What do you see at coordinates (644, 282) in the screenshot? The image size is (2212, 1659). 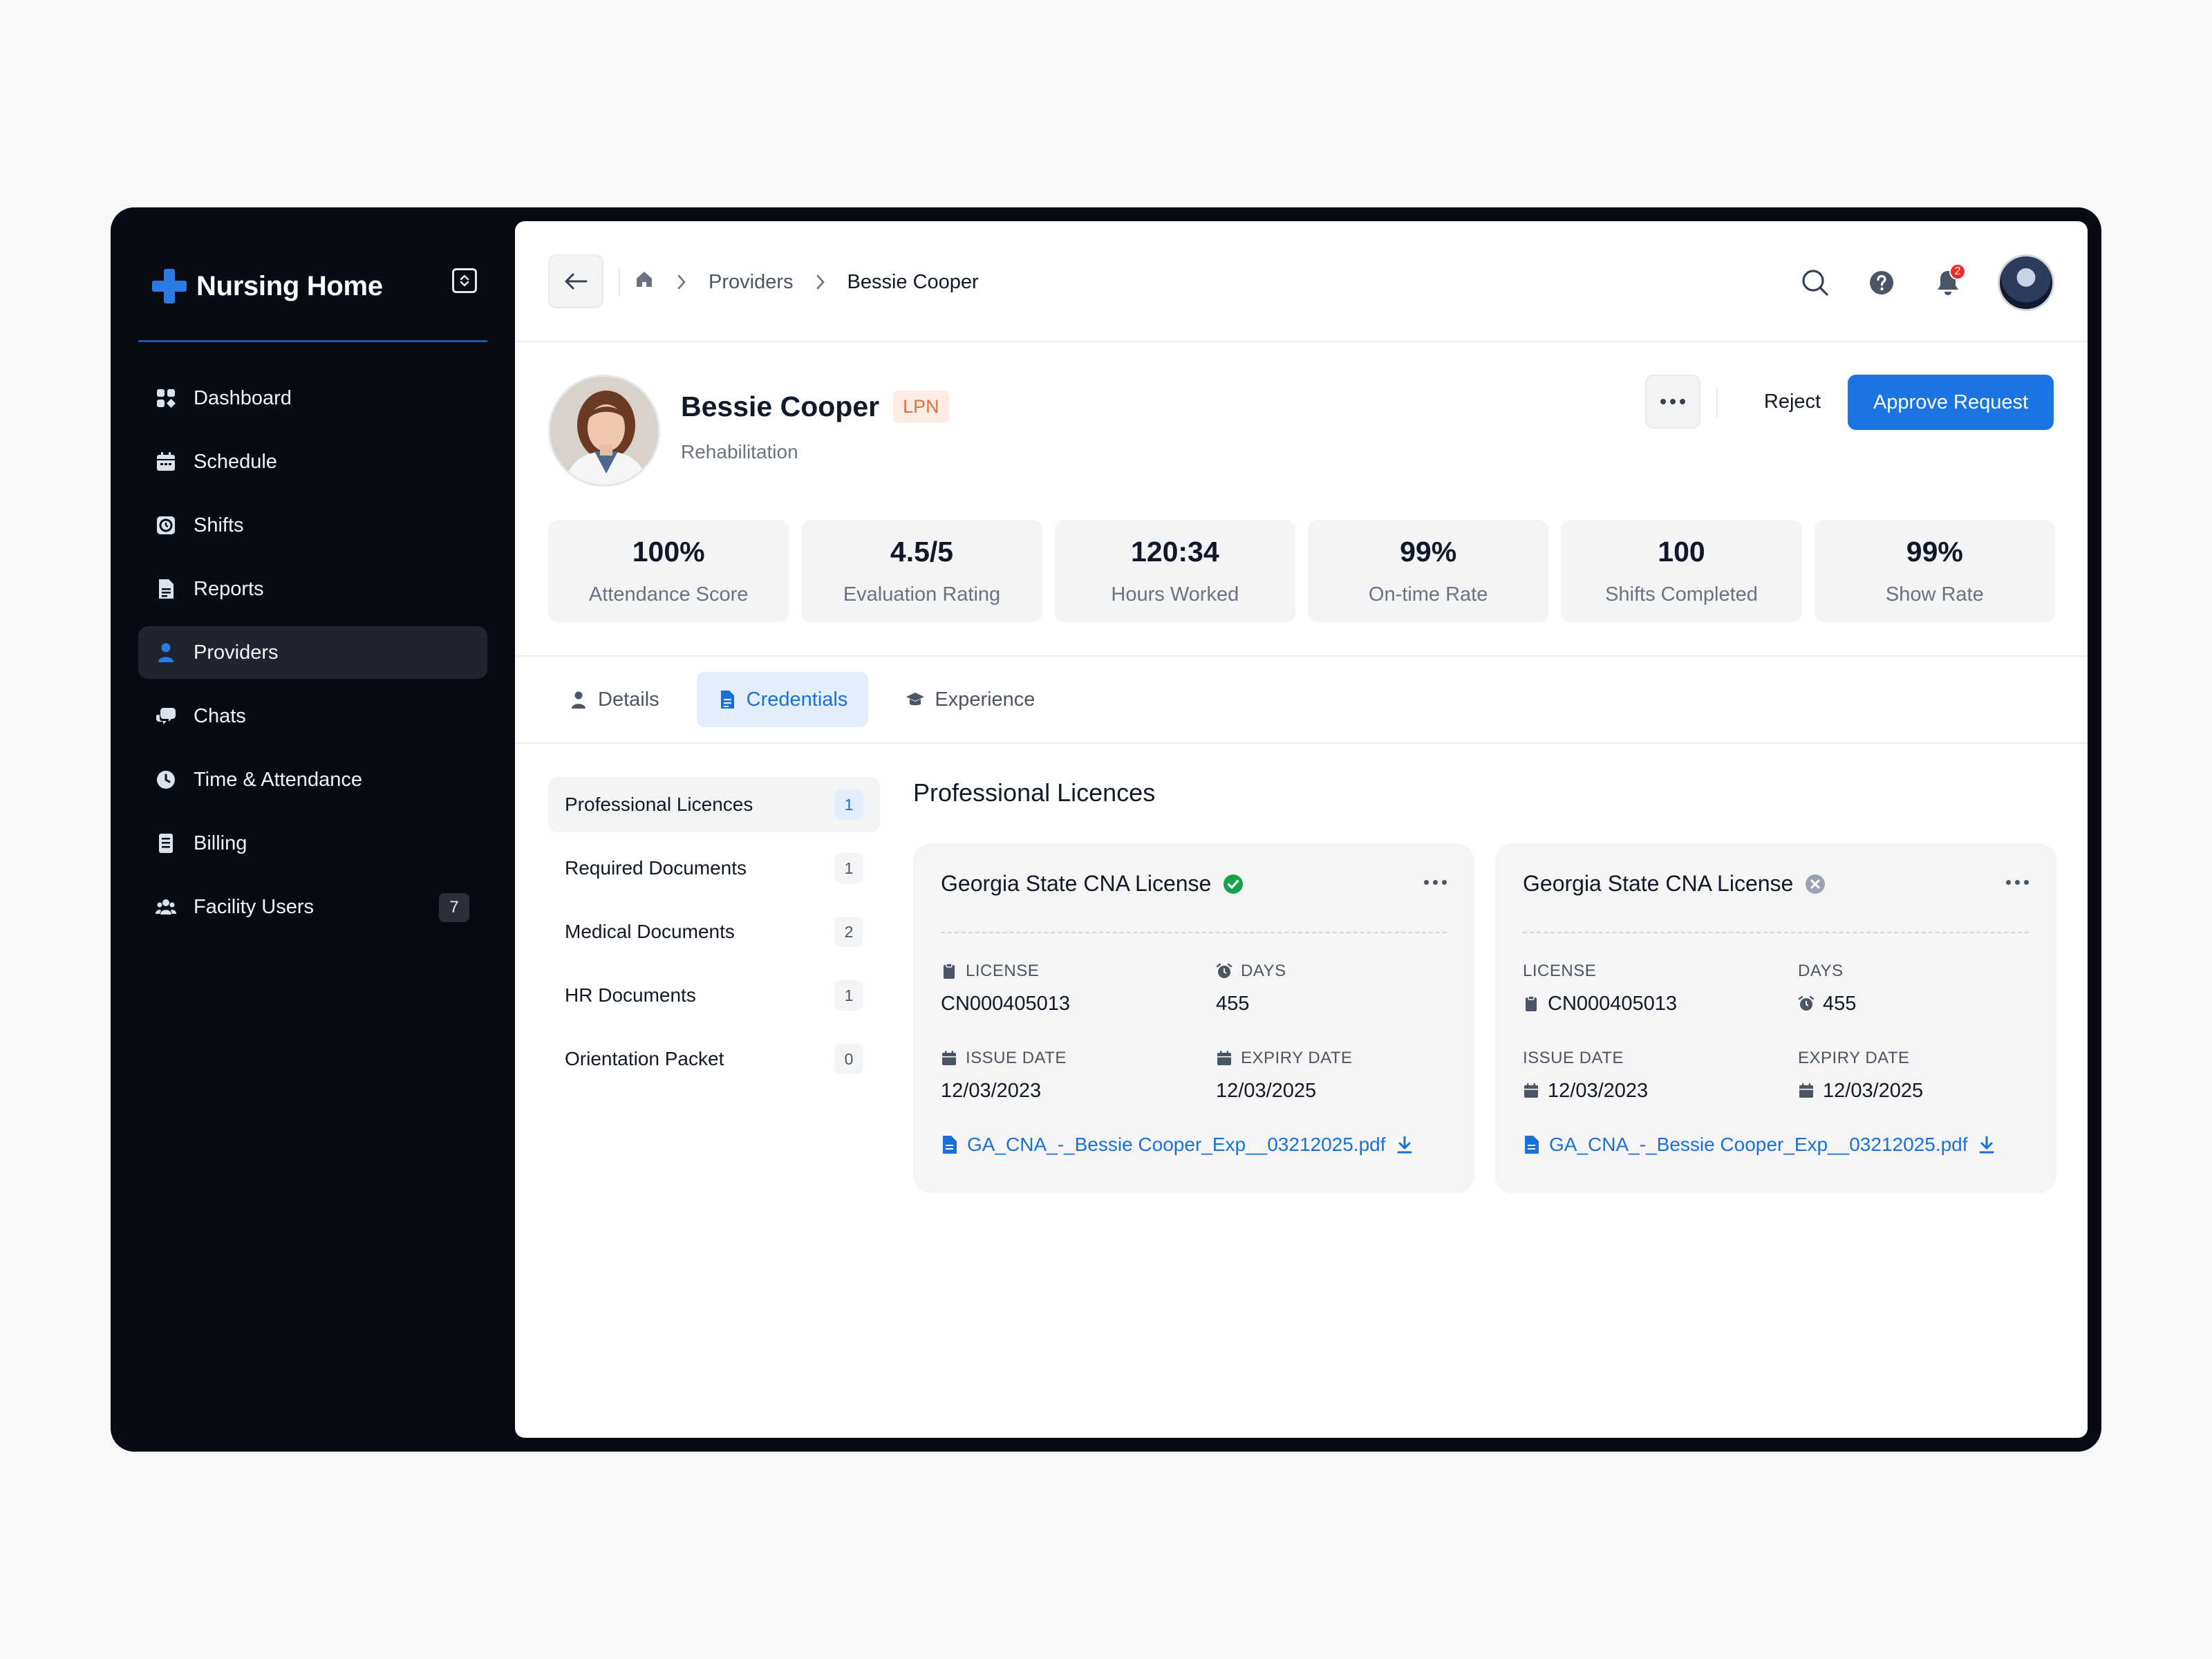 I see `home-icon` at bounding box center [644, 282].